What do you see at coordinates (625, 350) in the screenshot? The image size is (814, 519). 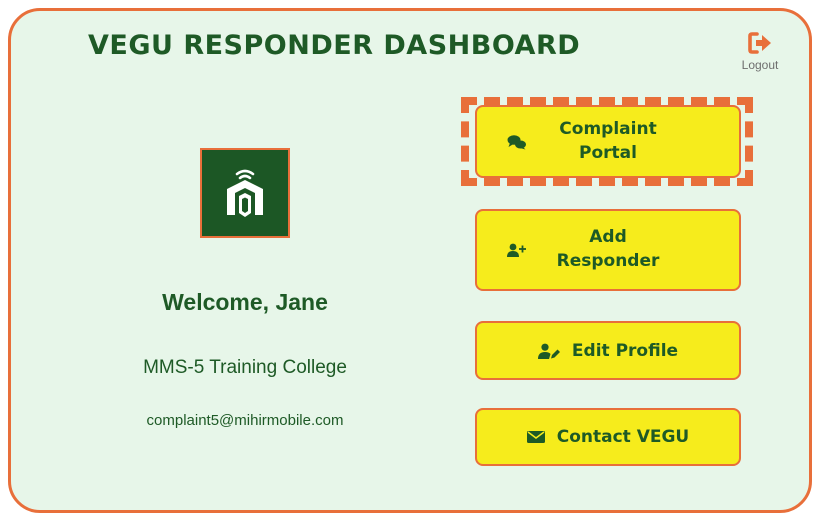 I see `edit-profile-label: Edit Profile` at bounding box center [625, 350].